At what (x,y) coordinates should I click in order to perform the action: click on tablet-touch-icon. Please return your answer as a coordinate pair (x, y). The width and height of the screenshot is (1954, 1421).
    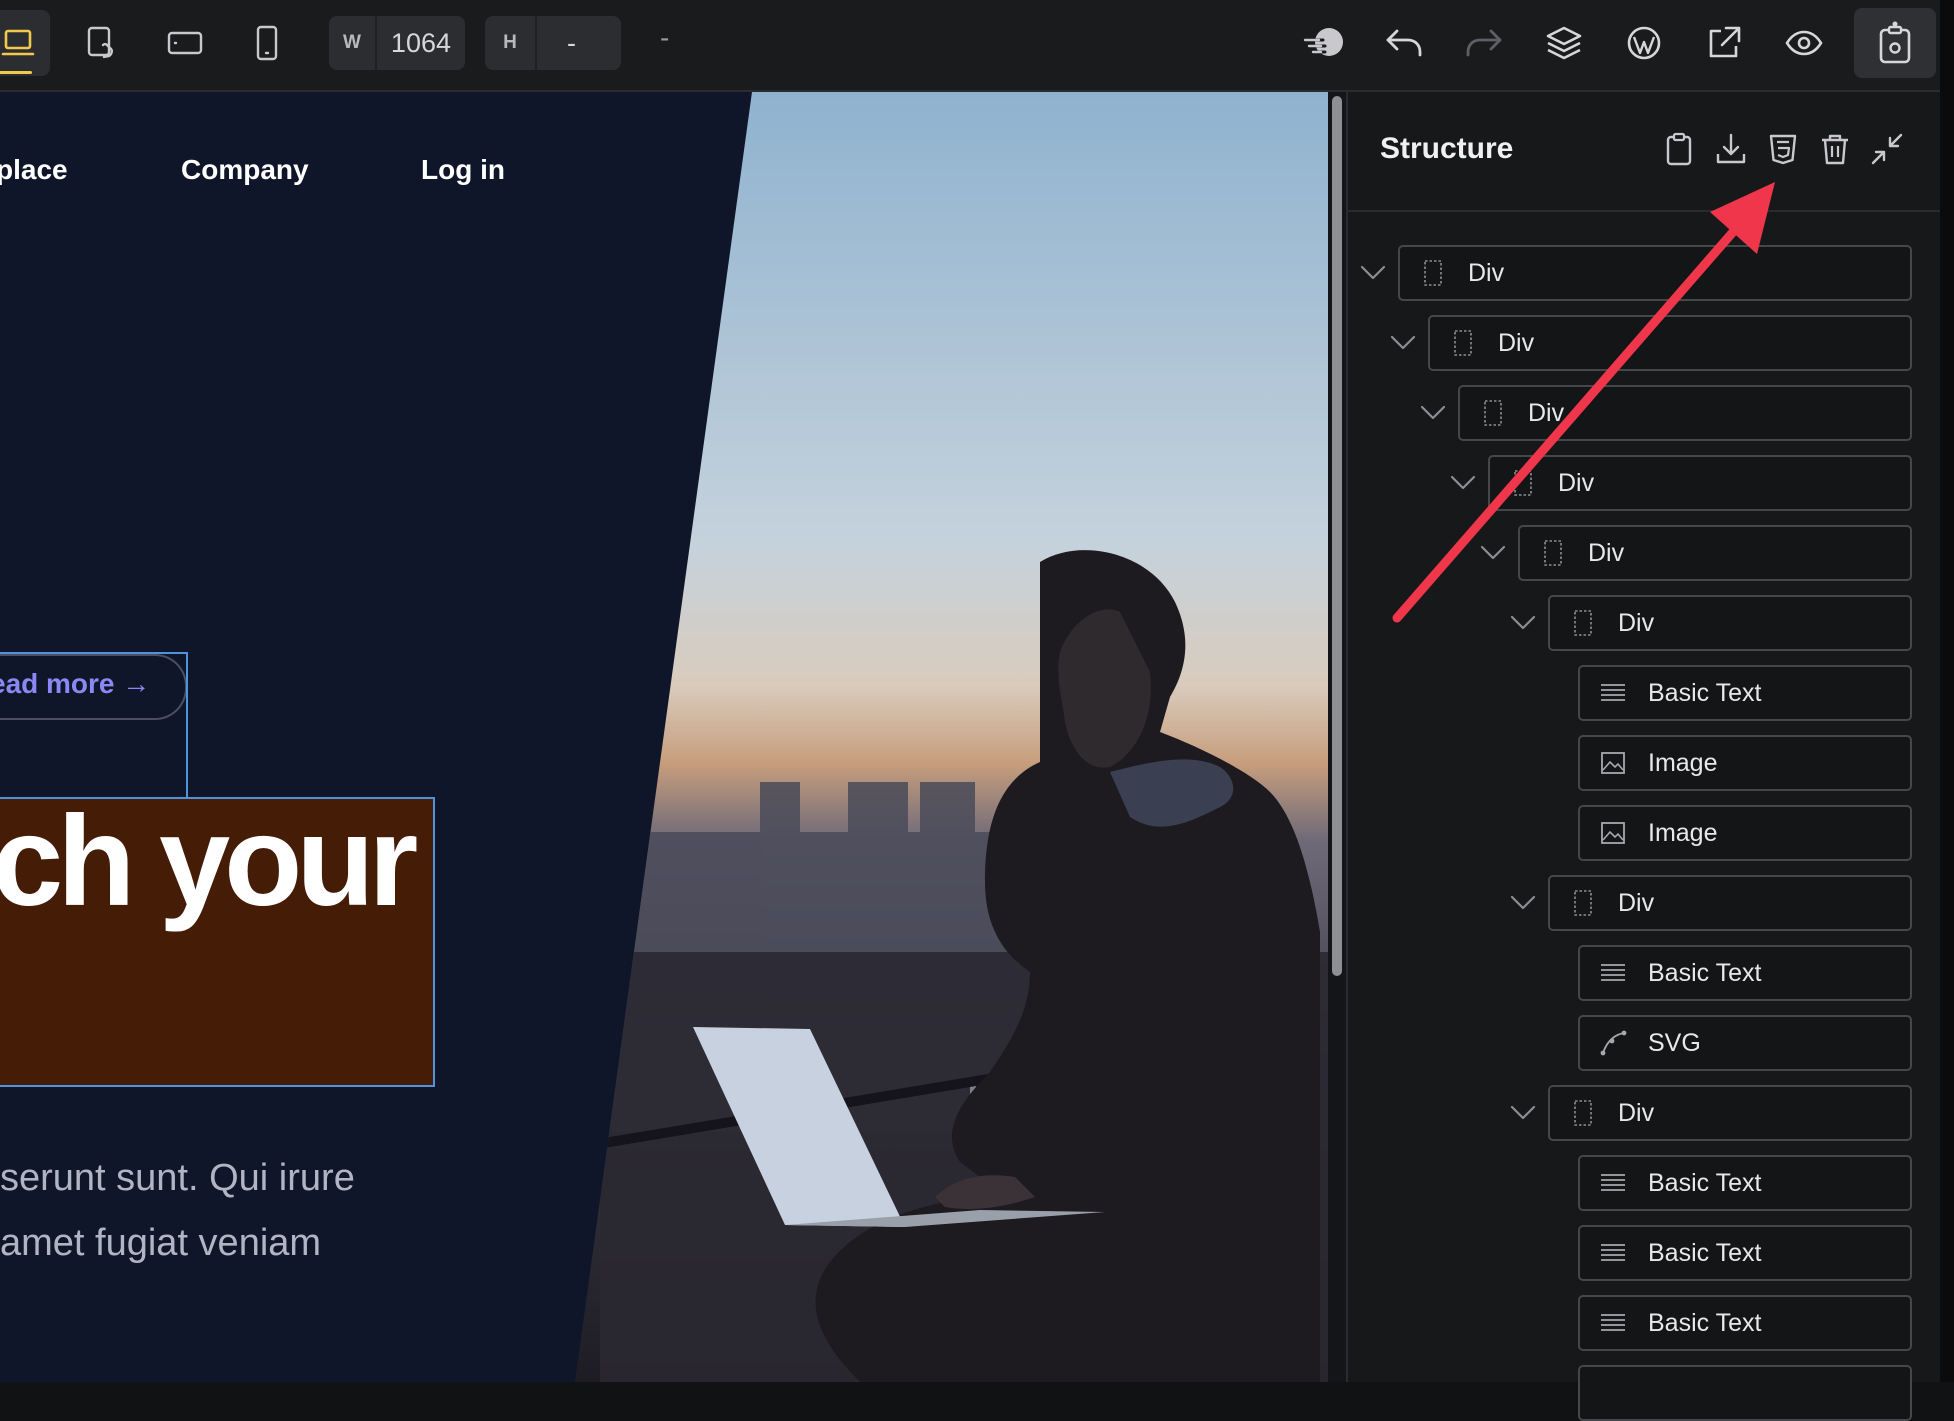
    Looking at the image, I should click on (100, 42).